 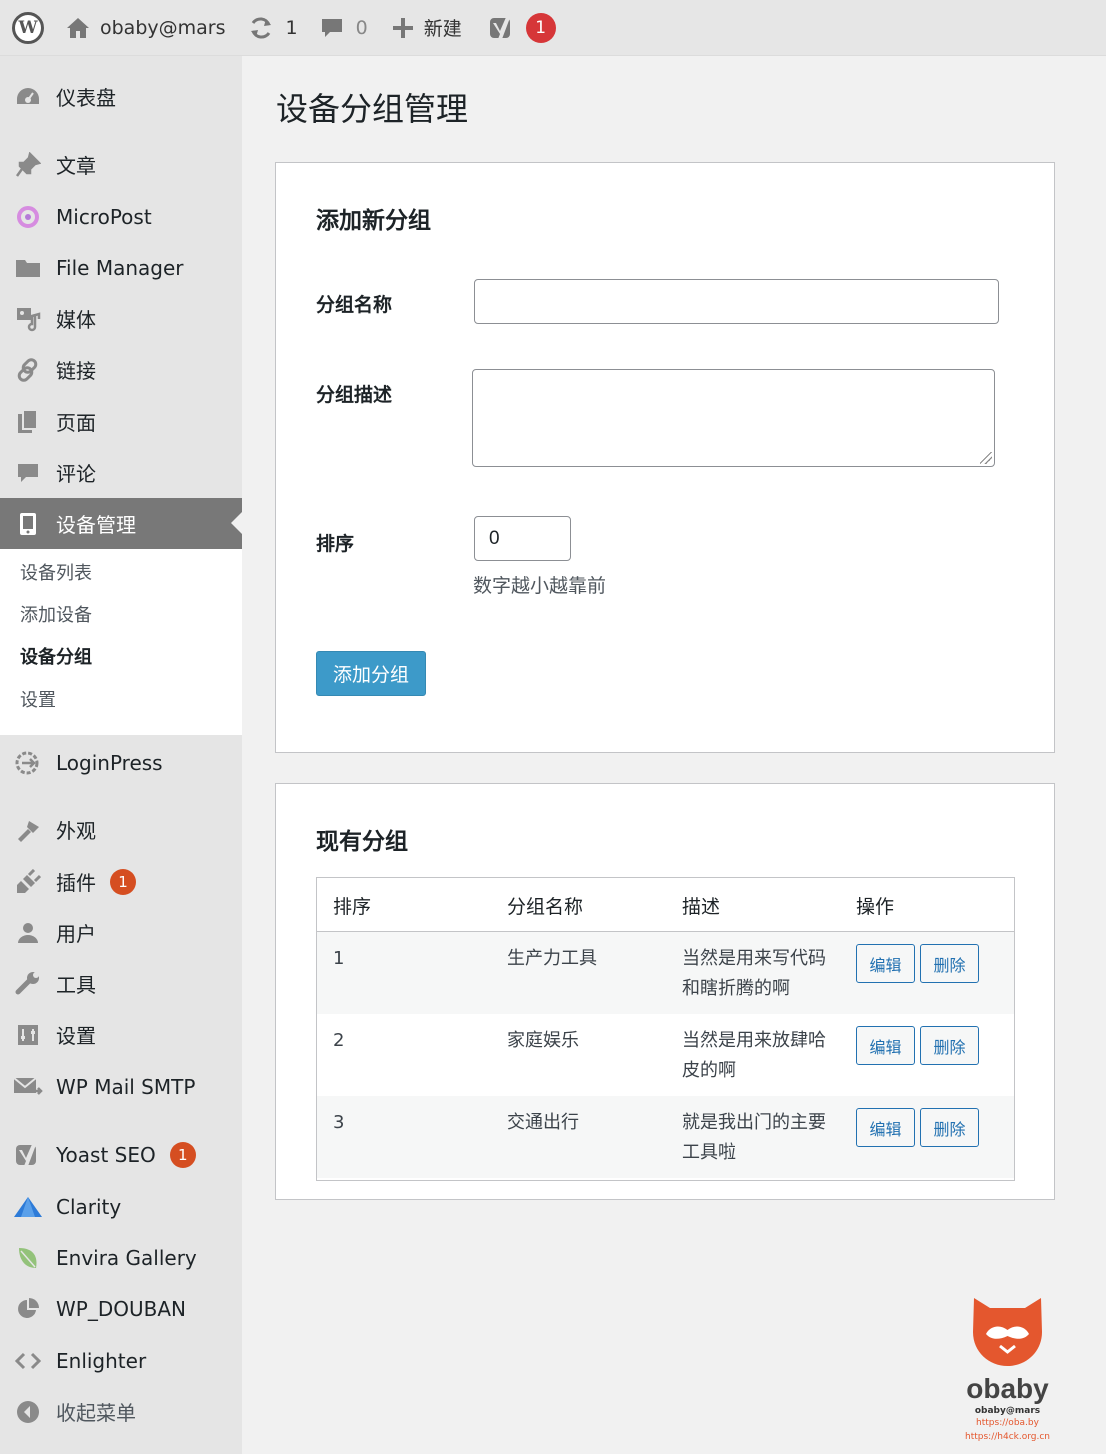 What do you see at coordinates (522, 28) in the screenshot?
I see `yoast-adminbar-link: 1` at bounding box center [522, 28].